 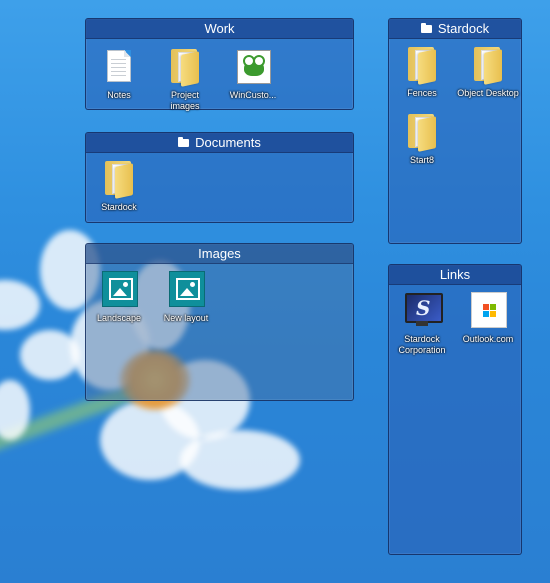 I want to click on fence-links-title: Links, so click(x=455, y=274).